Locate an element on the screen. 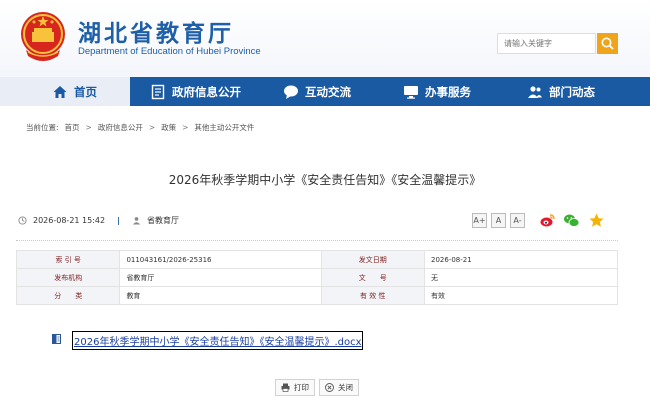 Image resolution: width=650 pixels, height=406 pixels. print-label: 打印 is located at coordinates (301, 387).